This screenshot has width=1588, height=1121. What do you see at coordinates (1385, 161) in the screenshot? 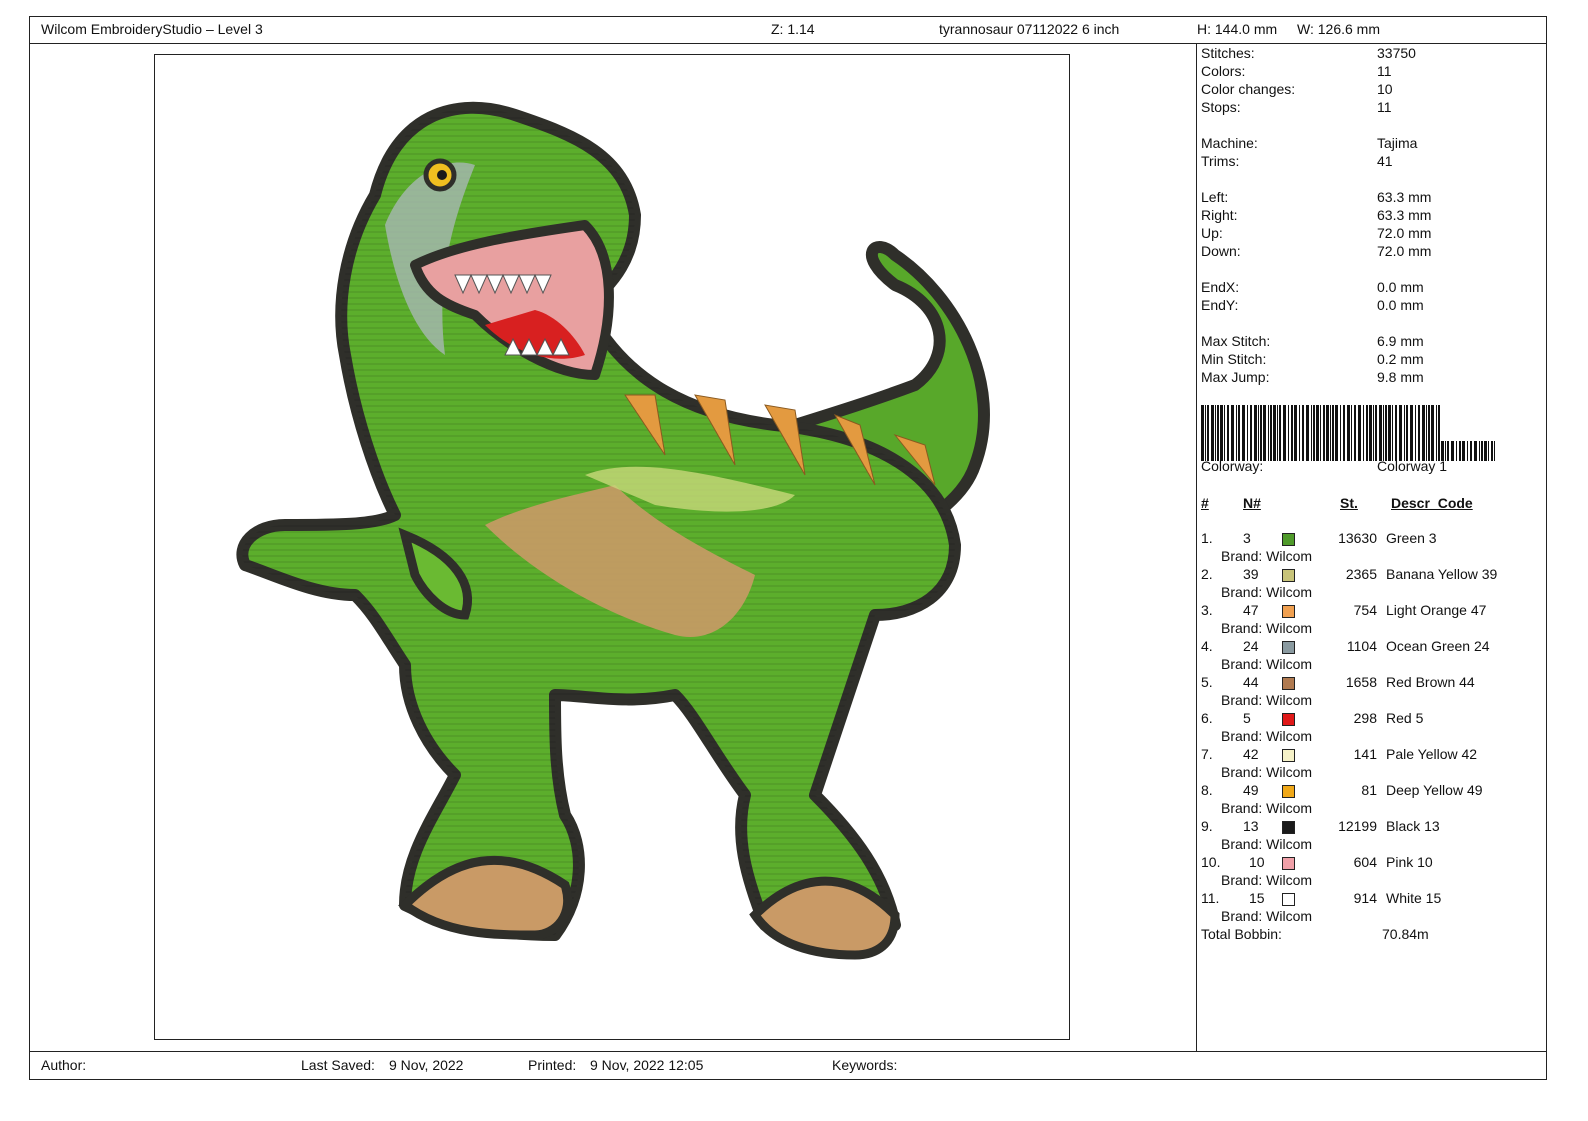
I see `stat-value: 41` at bounding box center [1385, 161].